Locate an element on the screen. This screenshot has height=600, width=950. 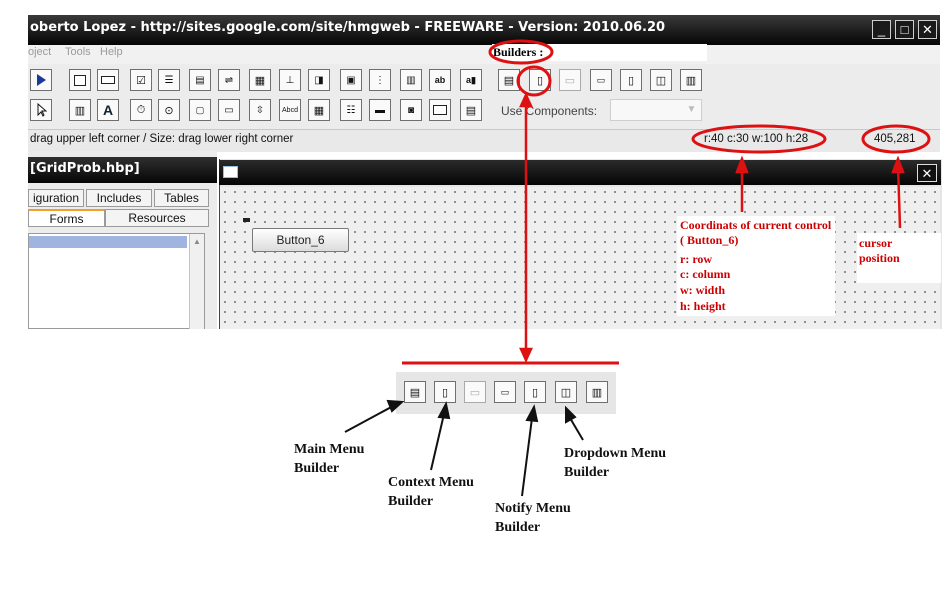
main-menu-arrow-line is located at coordinates (370, 418).